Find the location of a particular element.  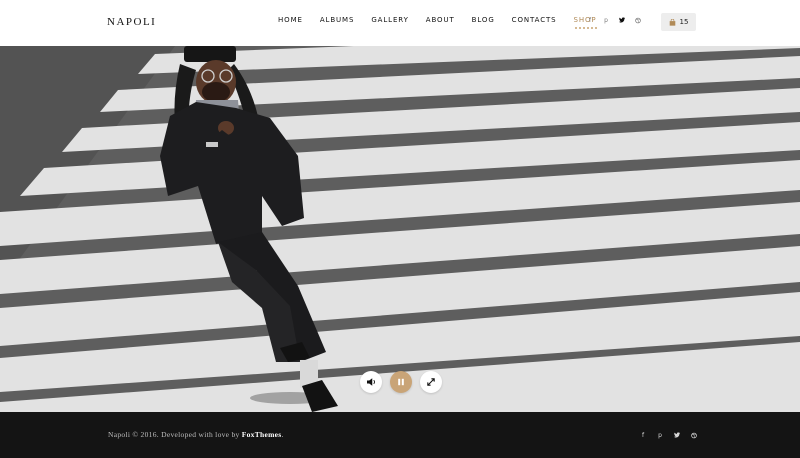

fullscreen-button is located at coordinates (431, 382).